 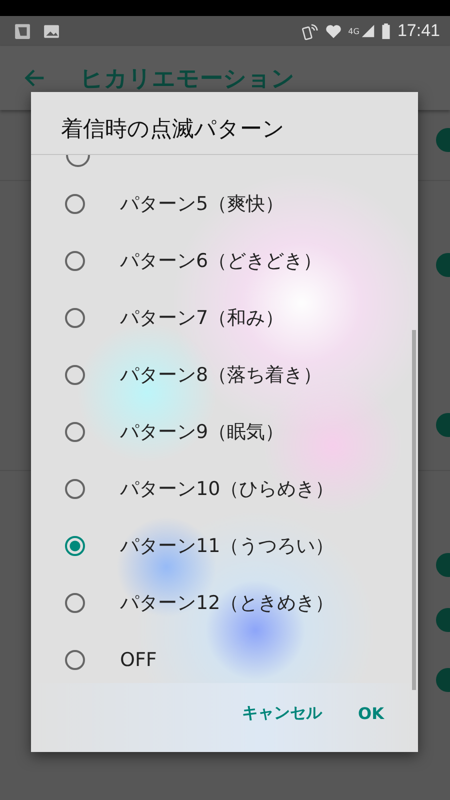 I want to click on option-label: パターン11（うつろい）, so click(x=227, y=546).